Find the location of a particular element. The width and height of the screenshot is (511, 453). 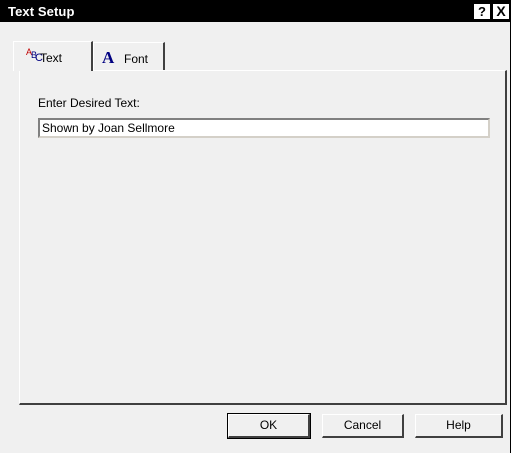

title-bar: Text Setup ? X is located at coordinates (255, 11).